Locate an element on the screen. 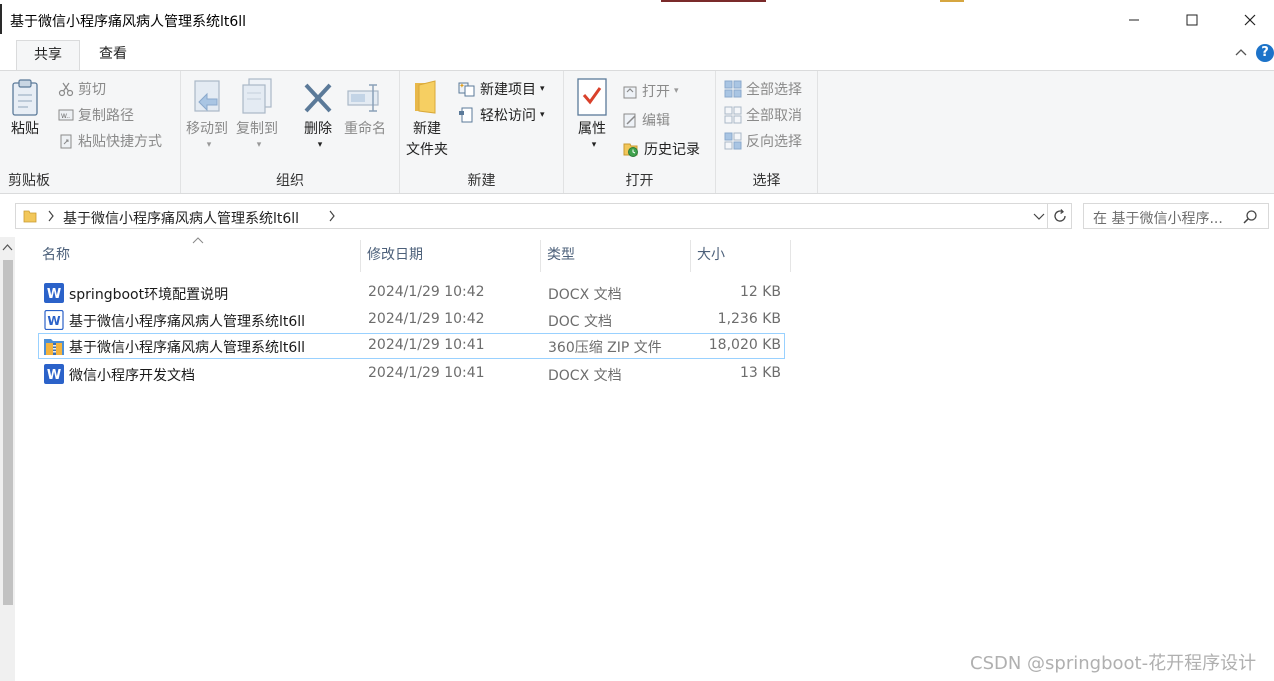 This screenshot has width=1274, height=681. file-name: springboot环境配置说明 is located at coordinates (149, 295).